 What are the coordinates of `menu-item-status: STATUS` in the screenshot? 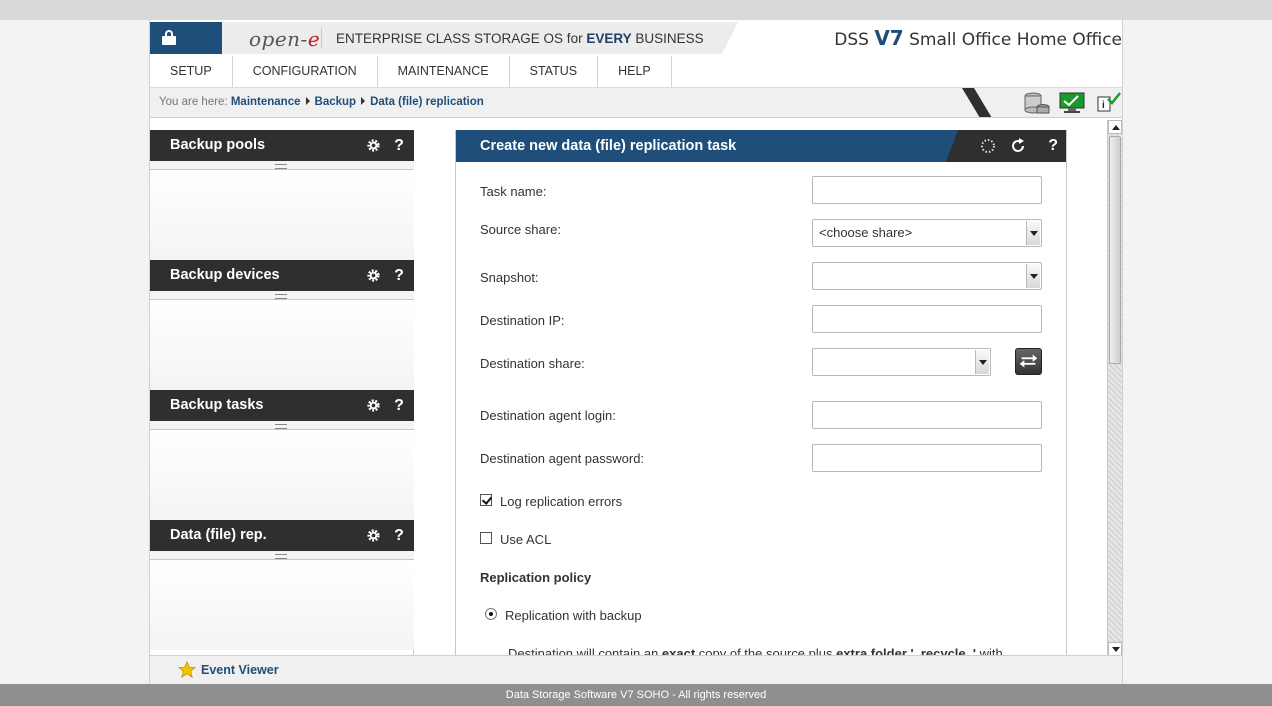 It's located at (554, 71).